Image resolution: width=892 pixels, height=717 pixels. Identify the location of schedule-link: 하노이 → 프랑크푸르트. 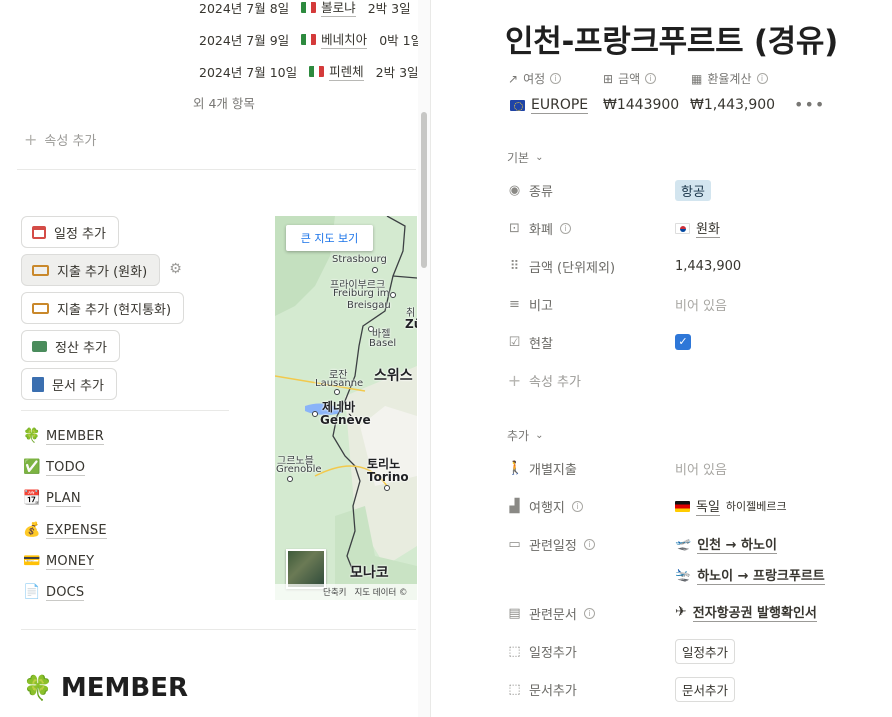
(761, 575).